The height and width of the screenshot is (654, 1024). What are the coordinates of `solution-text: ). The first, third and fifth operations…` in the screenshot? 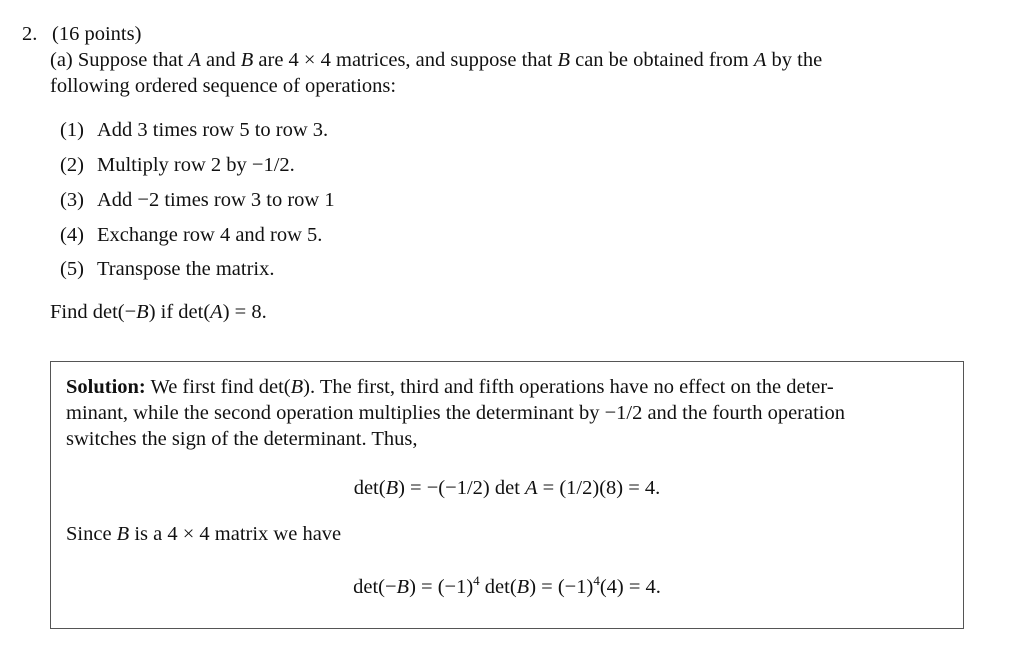 It's located at (568, 387).